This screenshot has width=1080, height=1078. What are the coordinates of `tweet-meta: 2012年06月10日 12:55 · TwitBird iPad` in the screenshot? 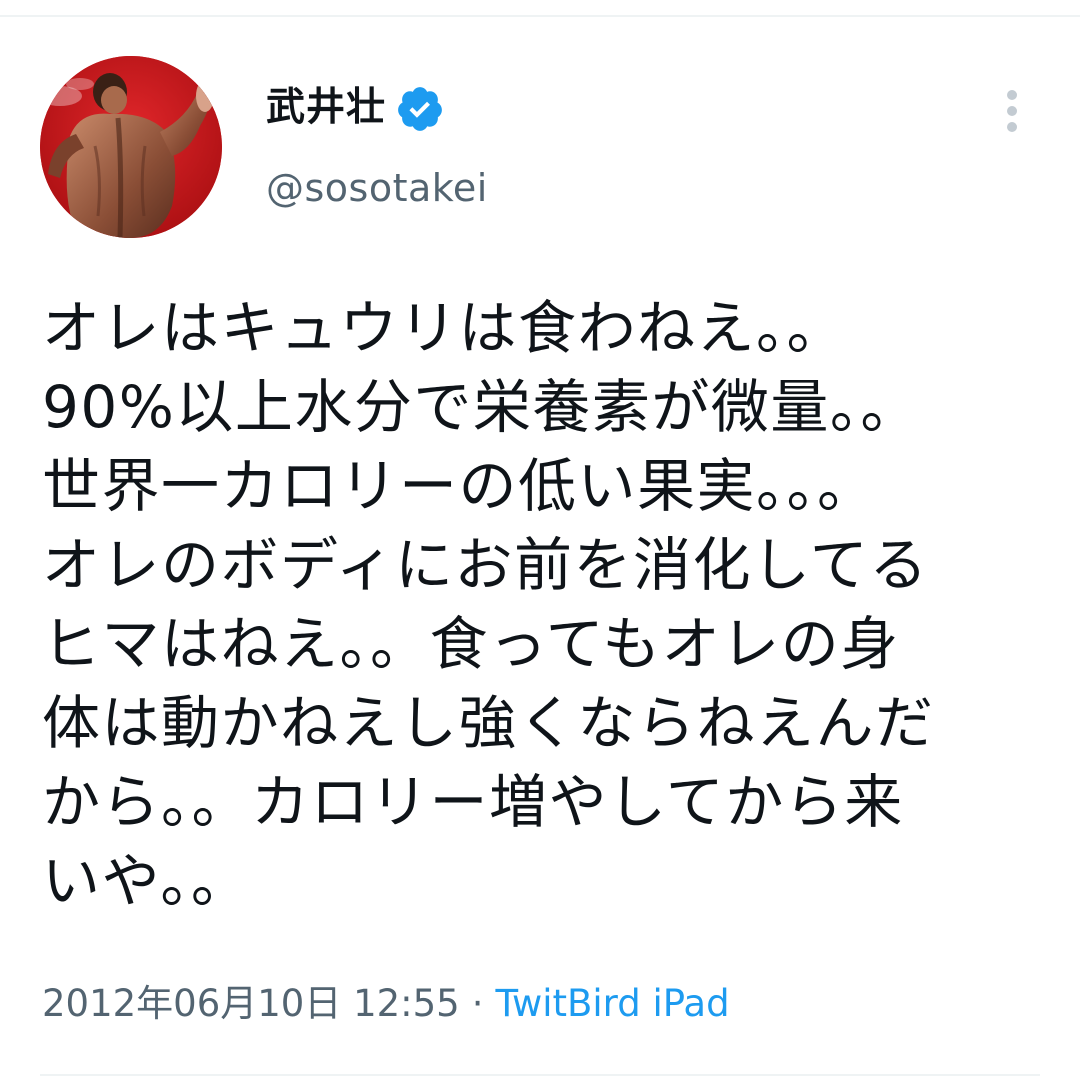 It's located at (386, 1004).